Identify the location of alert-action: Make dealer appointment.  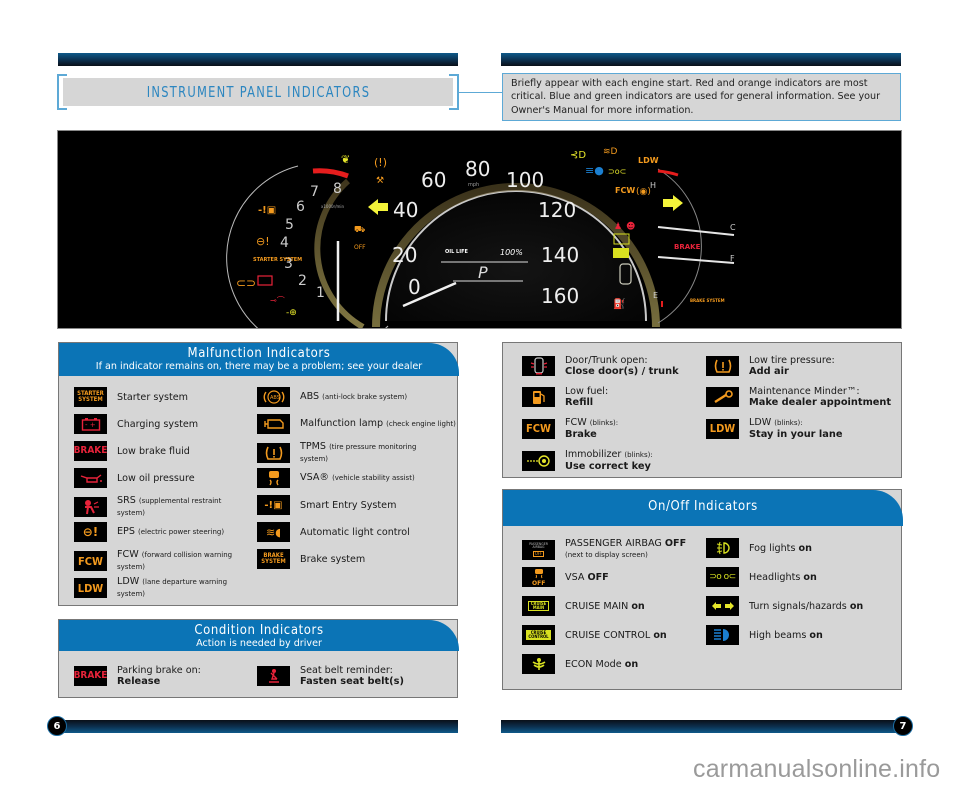
(820, 402).